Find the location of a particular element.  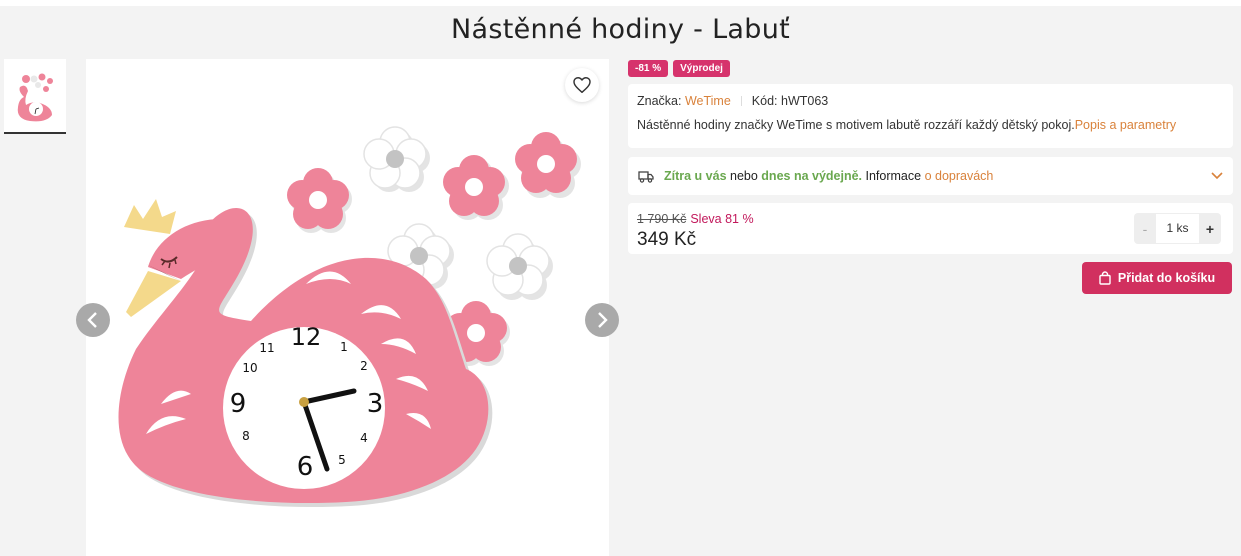

details-link: Popis a parametry is located at coordinates (1125, 125).